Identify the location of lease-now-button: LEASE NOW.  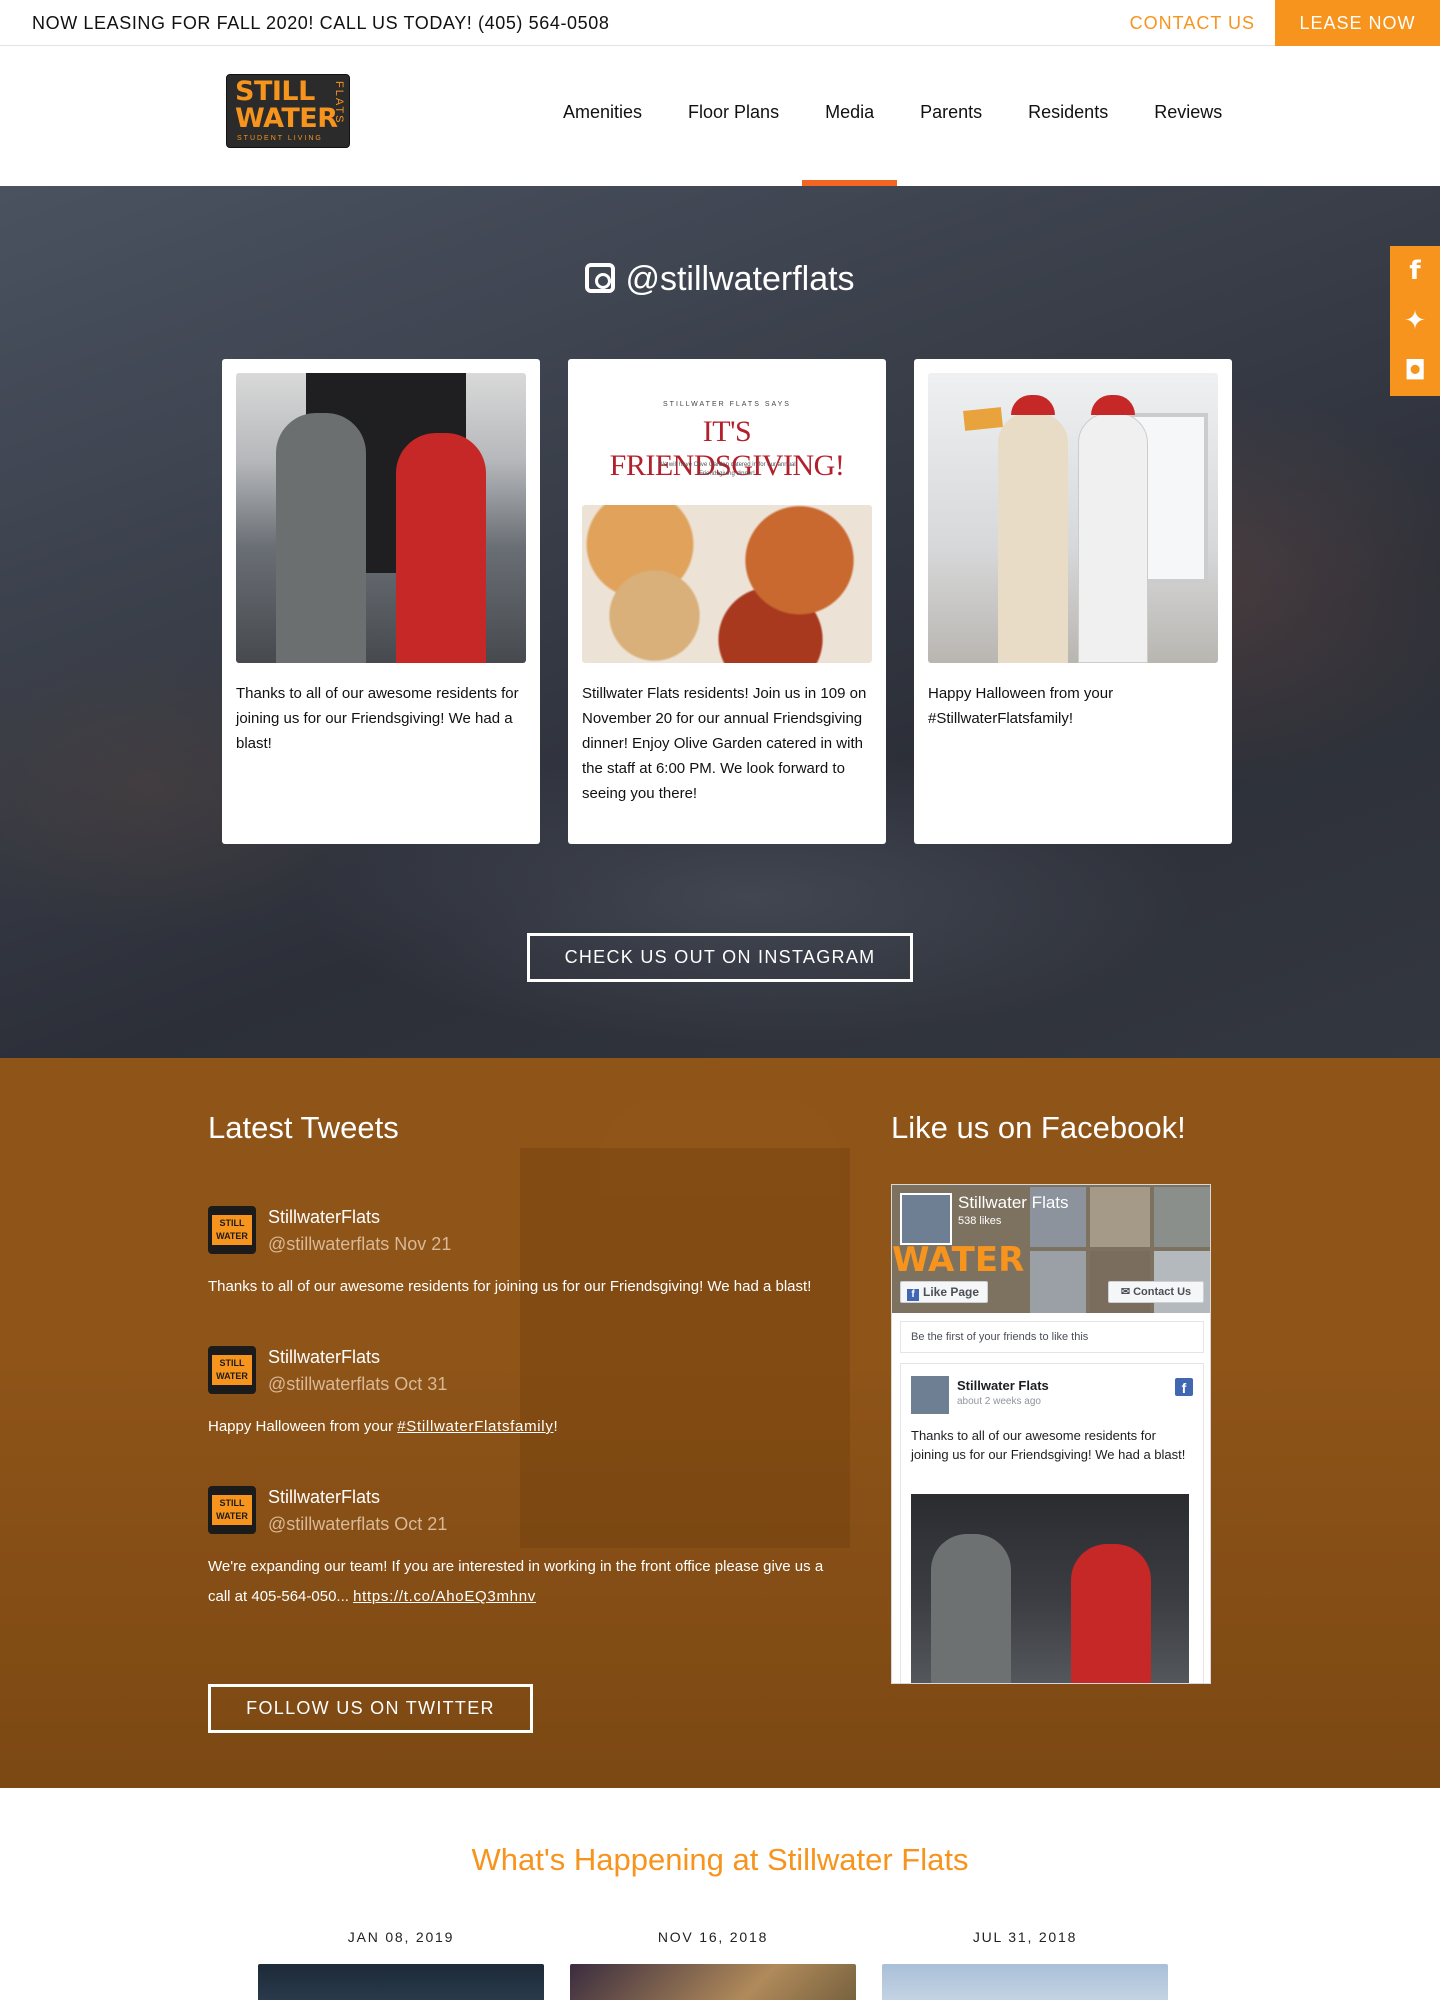
(1357, 23).